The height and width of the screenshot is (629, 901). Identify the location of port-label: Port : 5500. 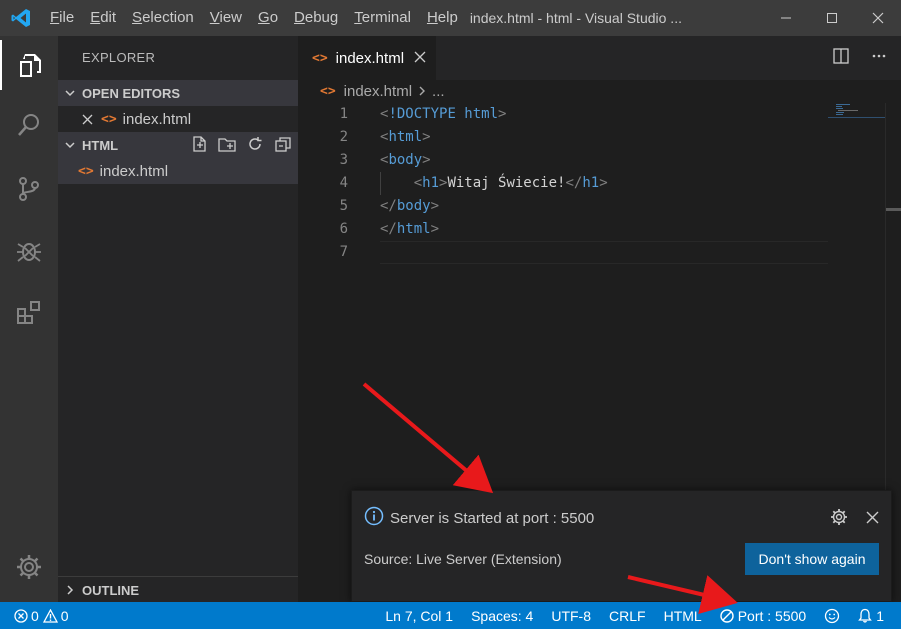
(772, 615).